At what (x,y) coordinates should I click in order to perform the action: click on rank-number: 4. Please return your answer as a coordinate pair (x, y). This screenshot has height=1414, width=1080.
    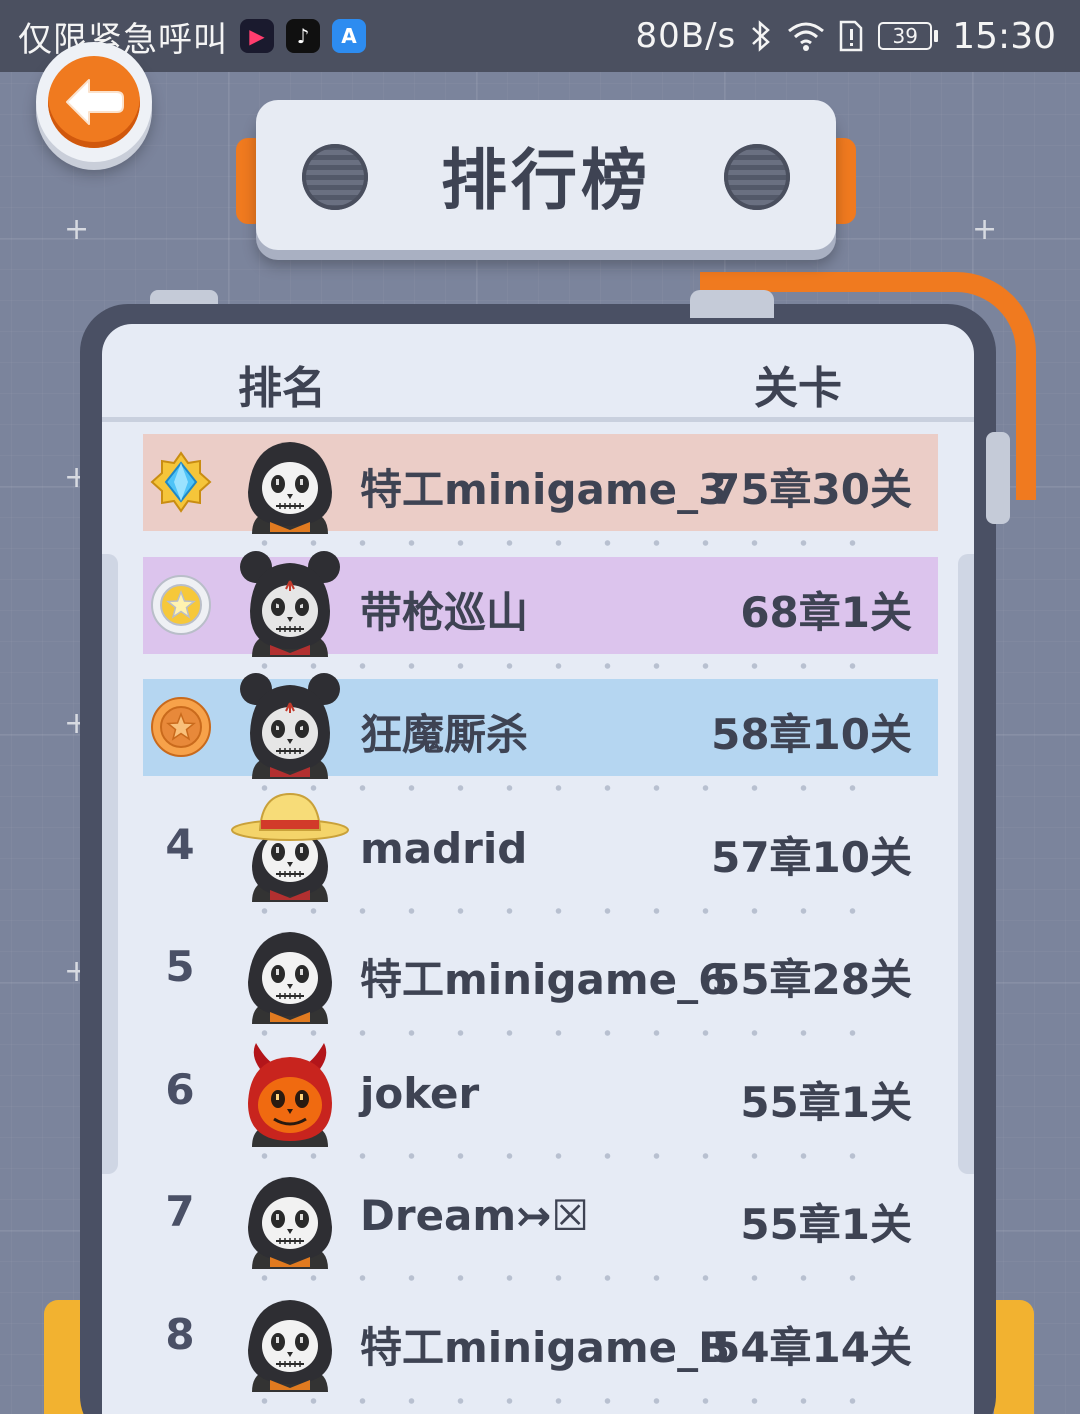
    Looking at the image, I should click on (180, 844).